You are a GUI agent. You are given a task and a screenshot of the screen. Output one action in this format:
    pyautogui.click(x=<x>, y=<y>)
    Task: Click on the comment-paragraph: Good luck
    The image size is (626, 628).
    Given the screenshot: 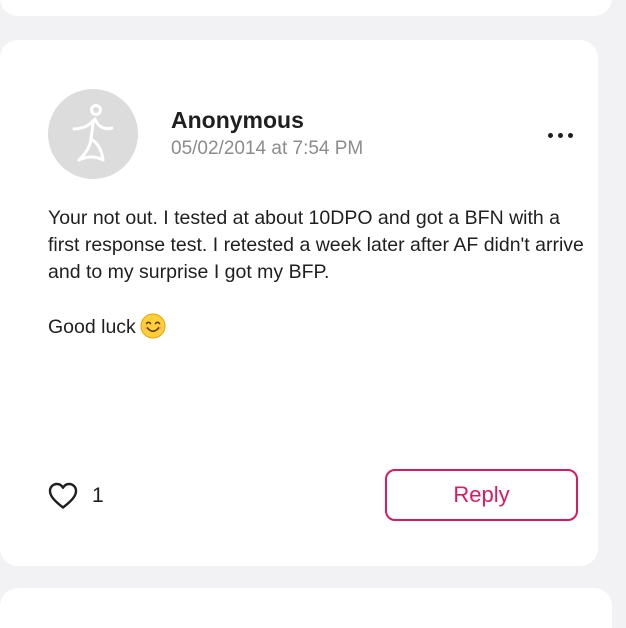 What is the action you would take?
    pyautogui.click(x=92, y=327)
    